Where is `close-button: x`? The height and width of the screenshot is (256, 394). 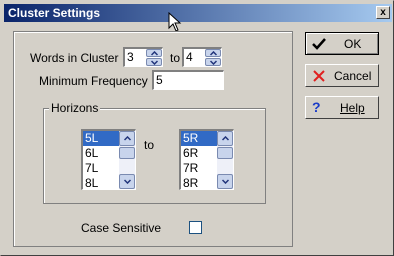 close-button: x is located at coordinates (383, 12).